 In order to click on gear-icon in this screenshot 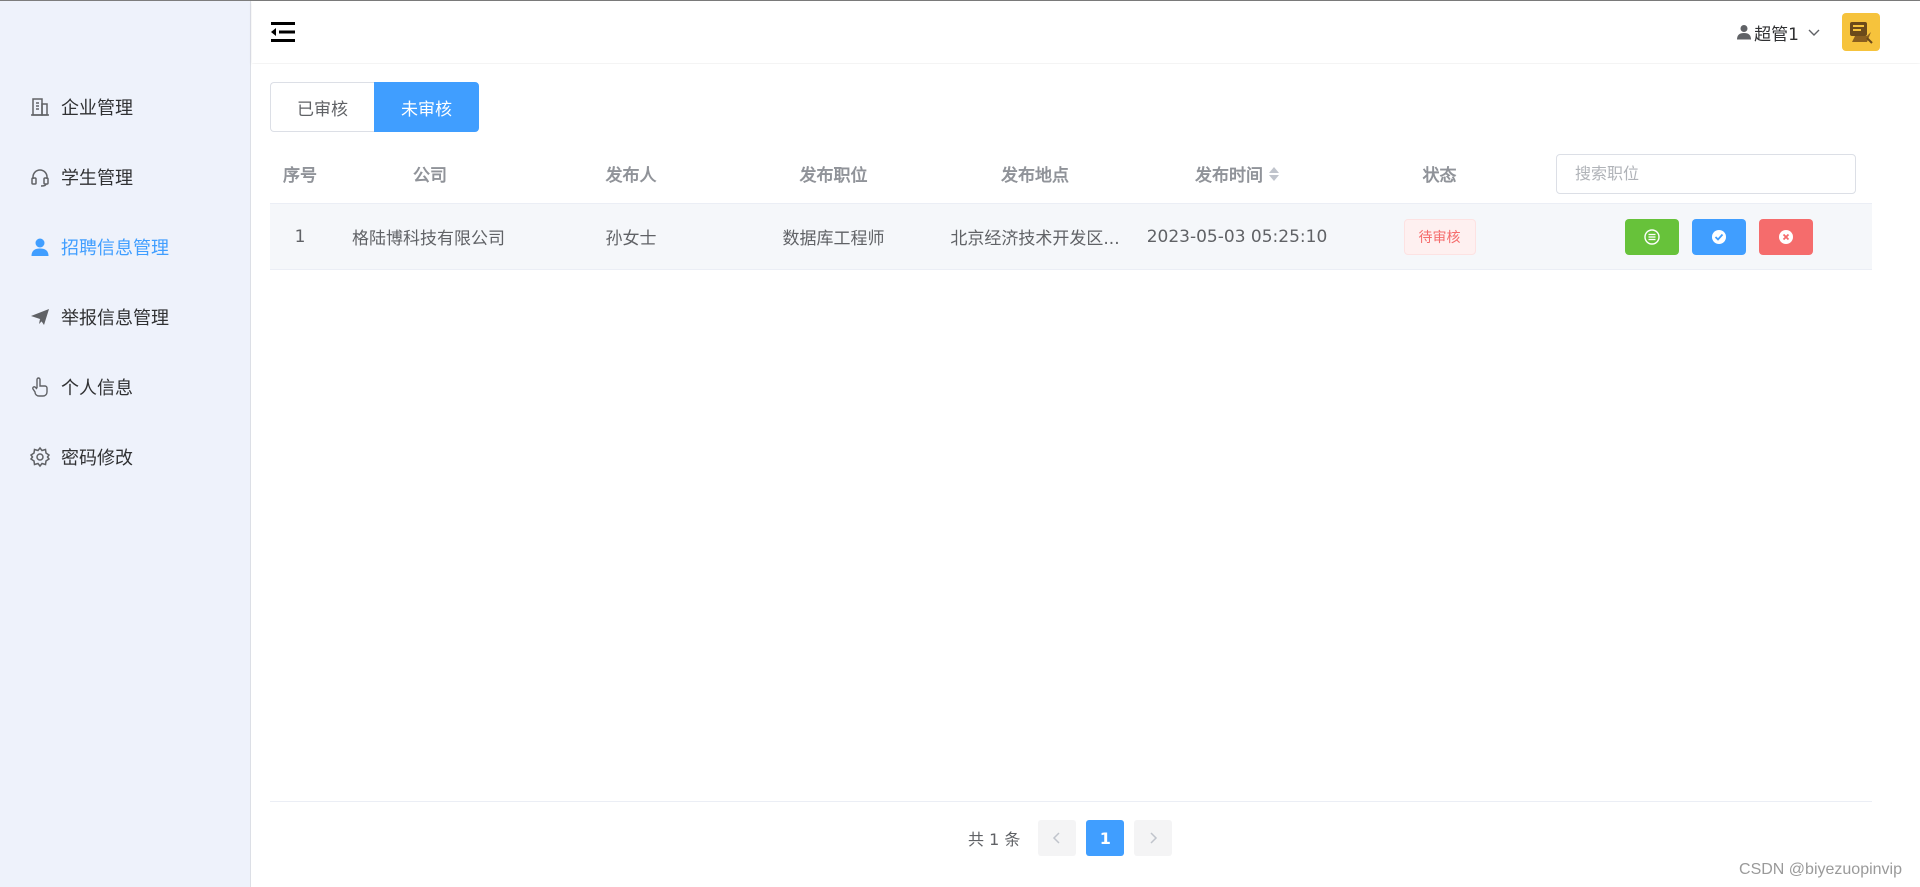, I will do `click(40, 457)`.